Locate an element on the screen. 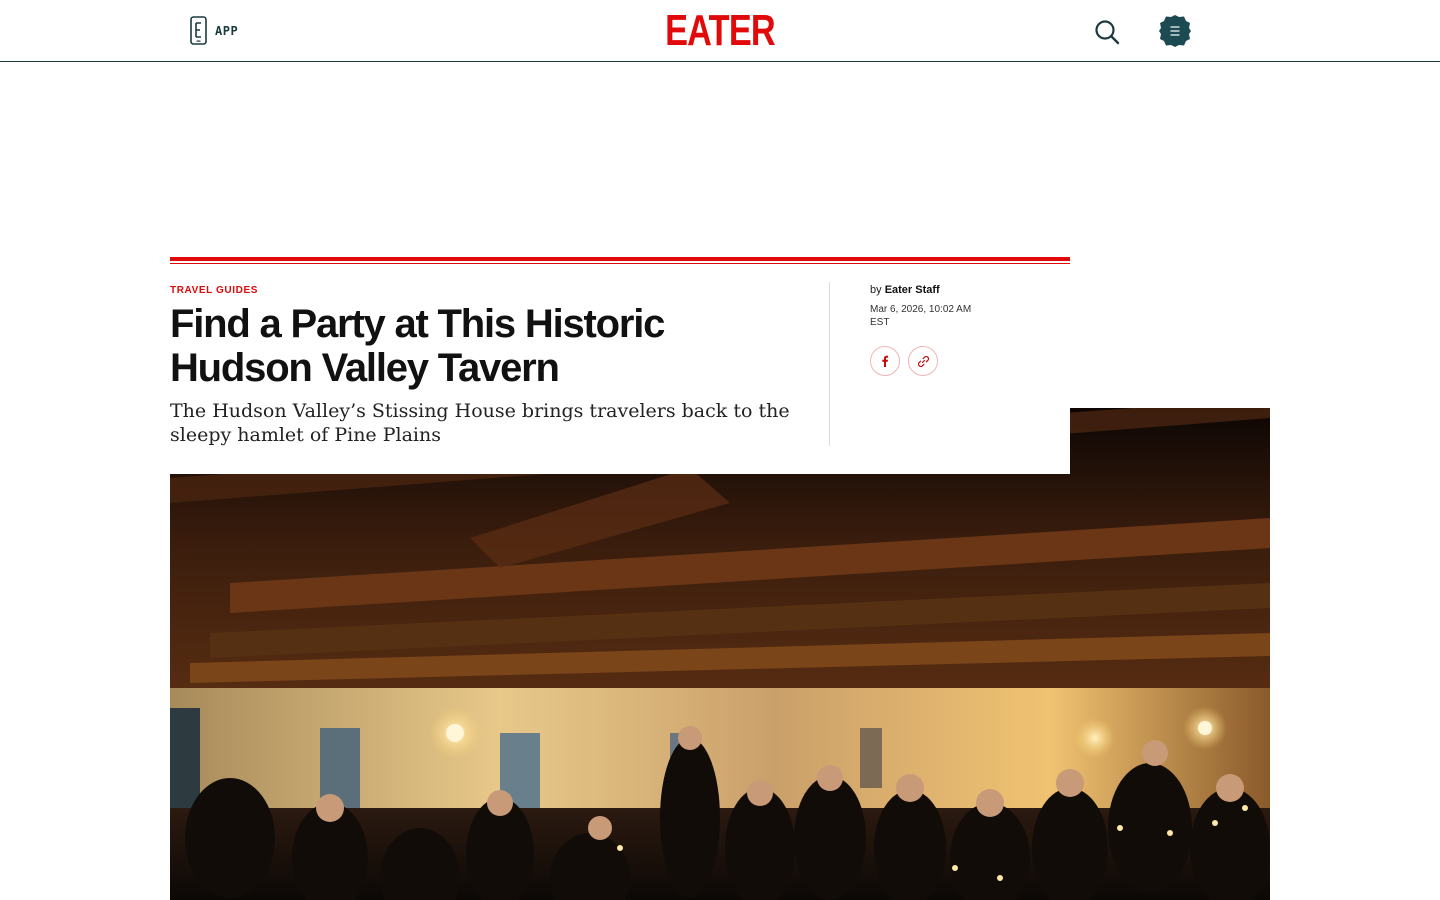  menu-button is located at coordinates (1175, 31).